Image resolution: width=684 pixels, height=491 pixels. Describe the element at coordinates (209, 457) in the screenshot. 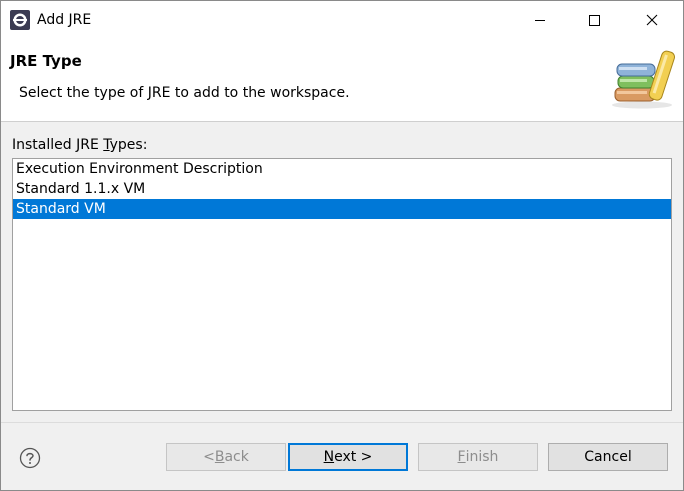

I see `back-prefix: <` at that location.